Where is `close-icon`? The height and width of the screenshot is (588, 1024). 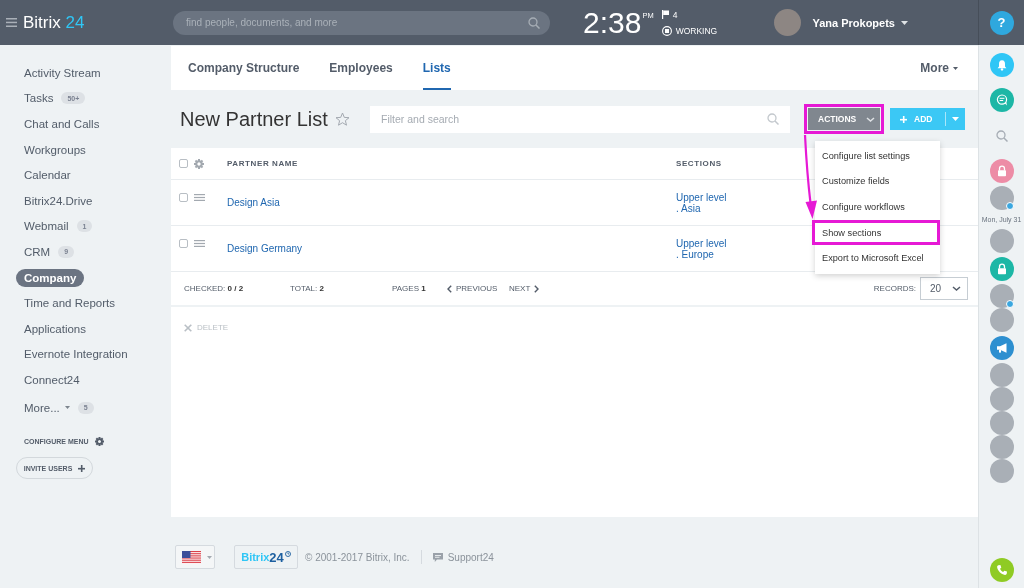 close-icon is located at coordinates (188, 327).